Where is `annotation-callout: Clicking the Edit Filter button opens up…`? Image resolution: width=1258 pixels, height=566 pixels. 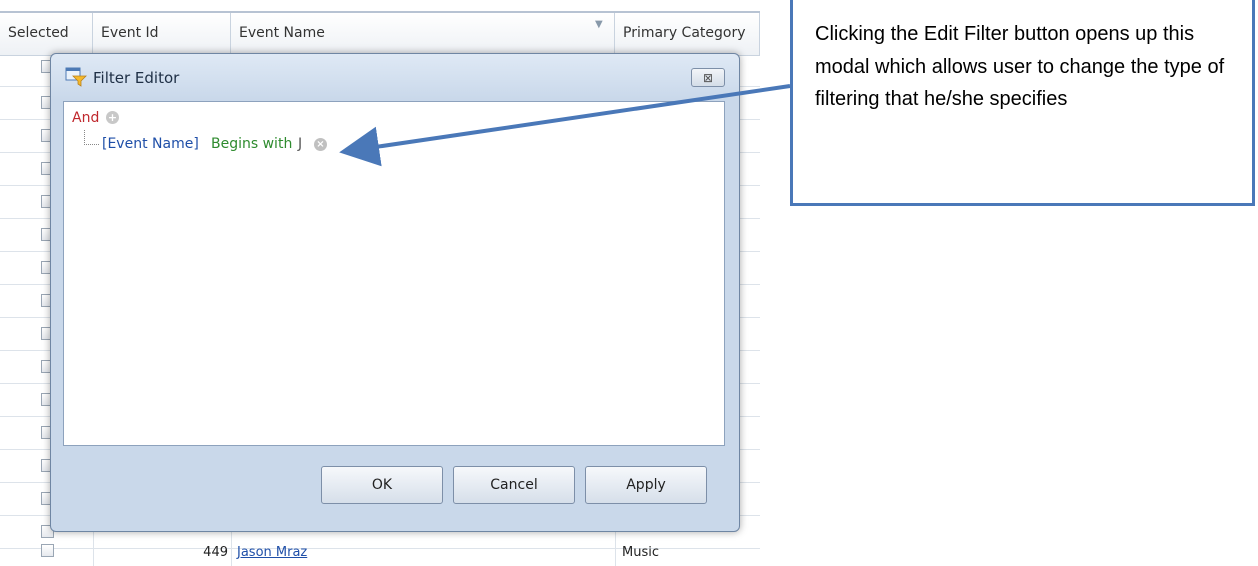 annotation-callout: Clicking the Edit Filter button opens up… is located at coordinates (1022, 103).